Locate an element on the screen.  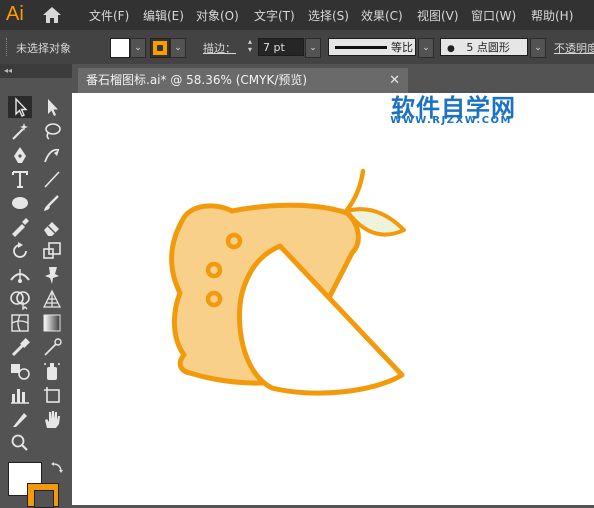
document-tab: 番石榴图标.ai* @ 58.36% (CMYK/预览) ✕ is located at coordinates (243, 80).